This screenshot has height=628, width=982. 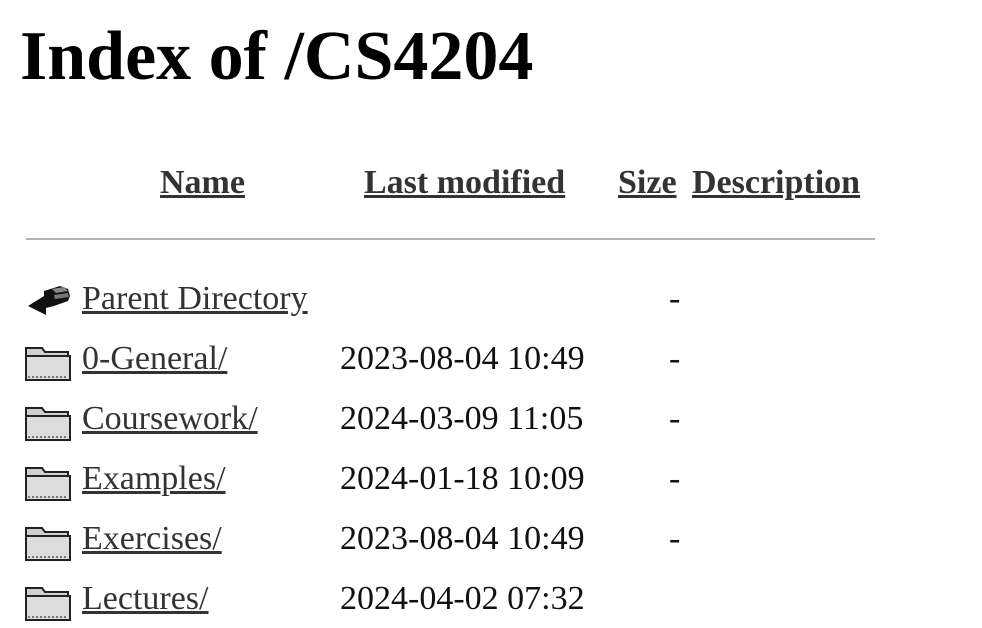 What do you see at coordinates (462, 478) in the screenshot?
I see `last-modified-value: 2024-01-18 10:09` at bounding box center [462, 478].